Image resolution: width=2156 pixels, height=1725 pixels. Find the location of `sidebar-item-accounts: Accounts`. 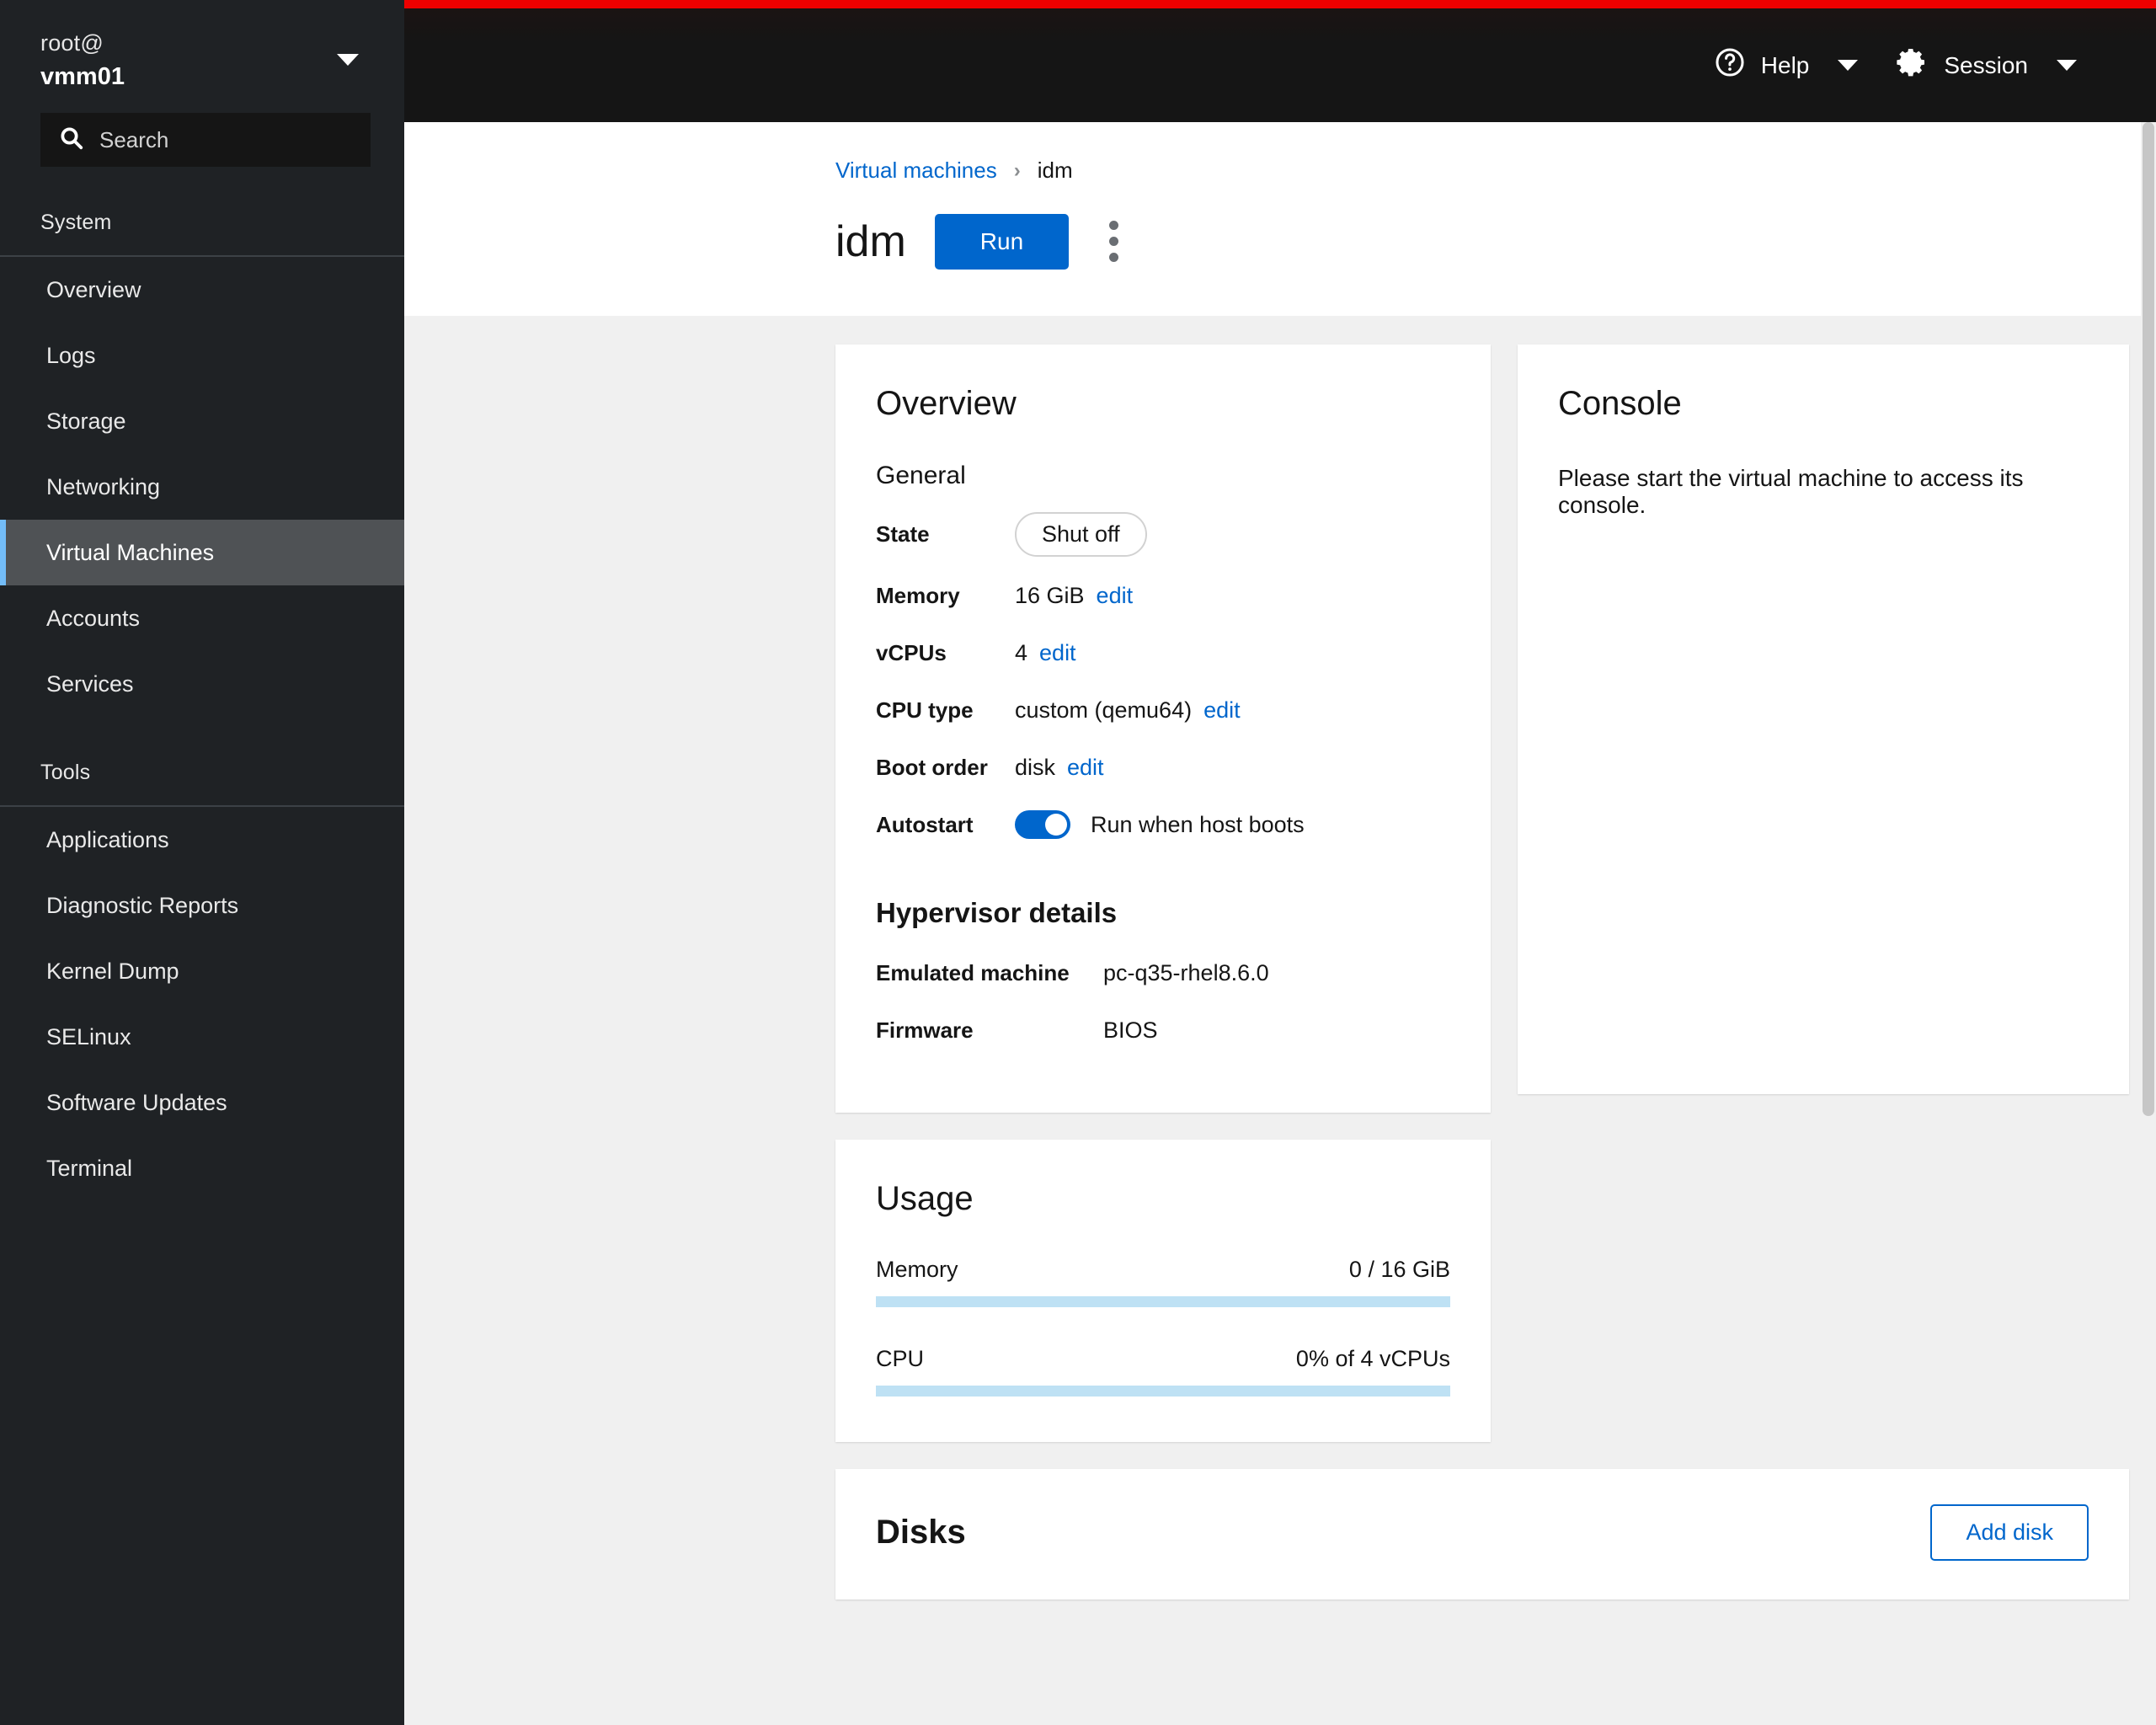

sidebar-item-accounts: Accounts is located at coordinates (202, 618).